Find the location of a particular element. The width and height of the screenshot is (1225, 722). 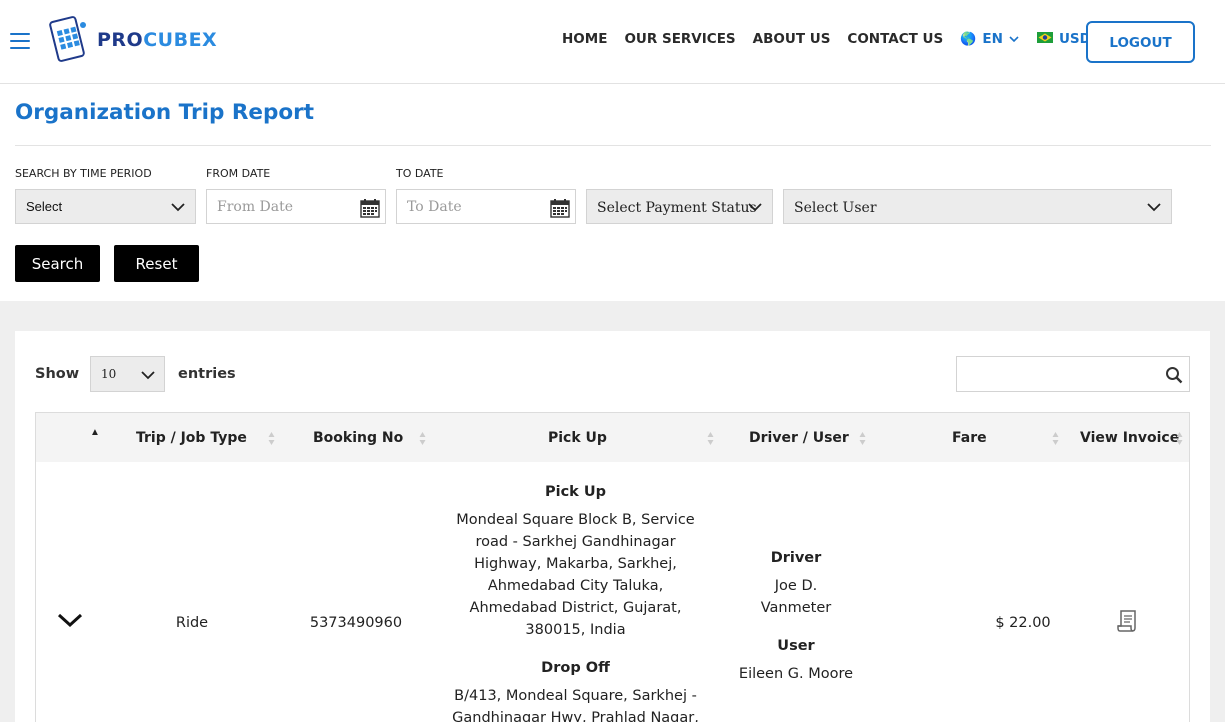

nav-about-us: ABOUT US is located at coordinates (792, 39).